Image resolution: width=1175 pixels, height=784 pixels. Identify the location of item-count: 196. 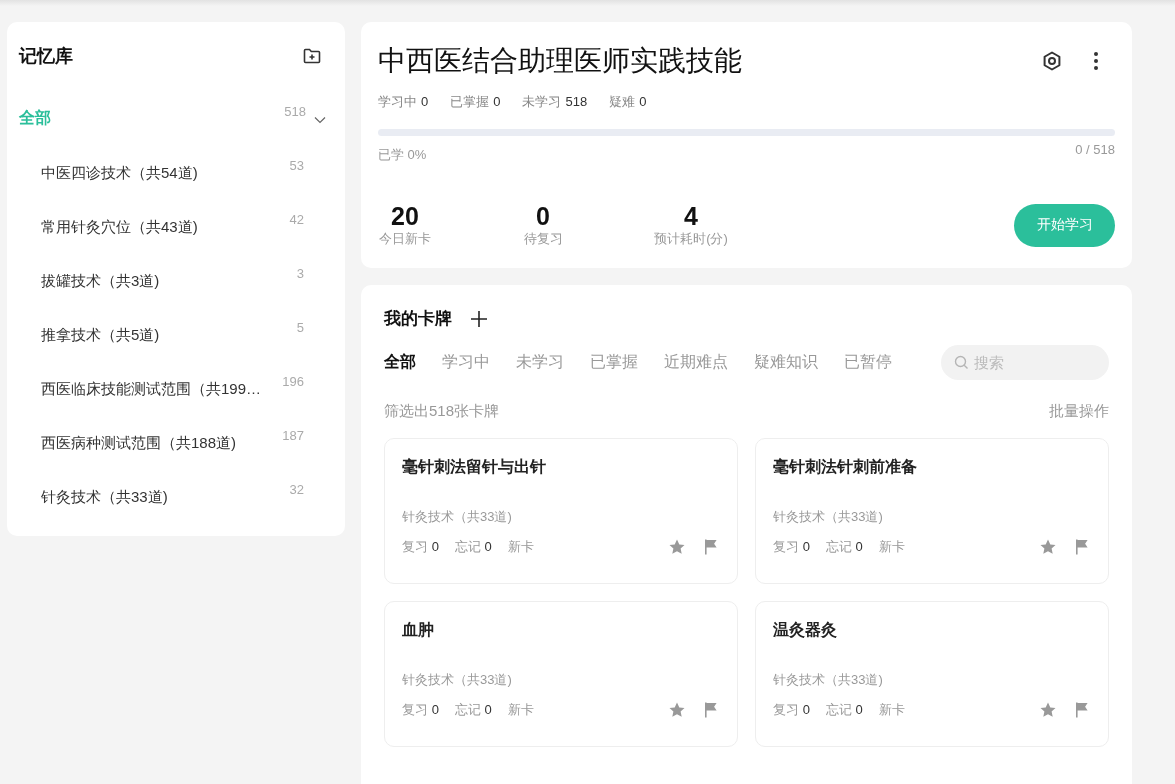
(293, 381).